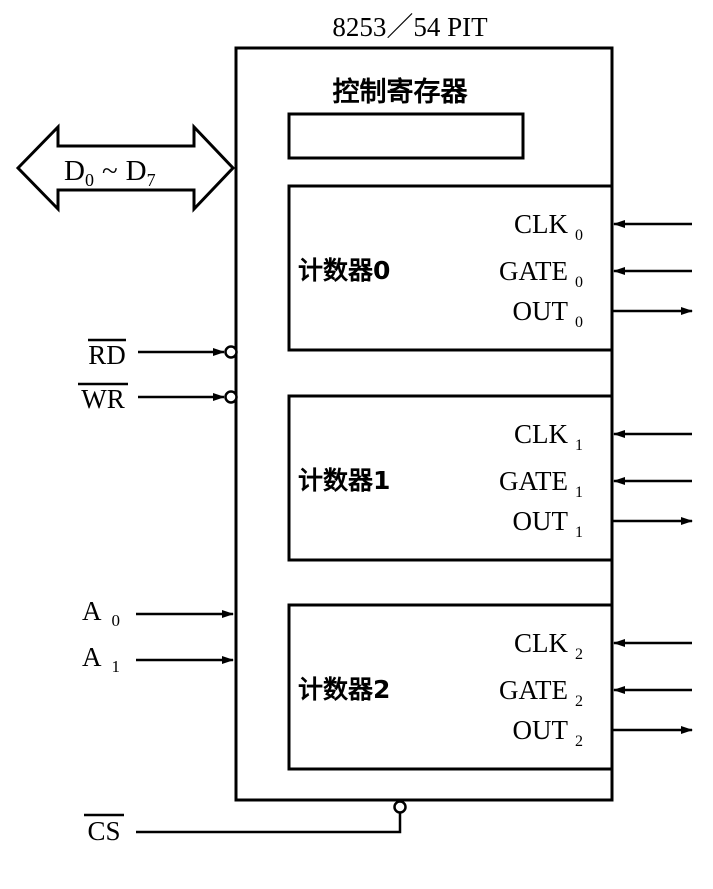 The height and width of the screenshot is (889, 713). I want to click on counter-0: 计数器0 CLK 0 GATE 0 OUT 0, so click(490, 268).